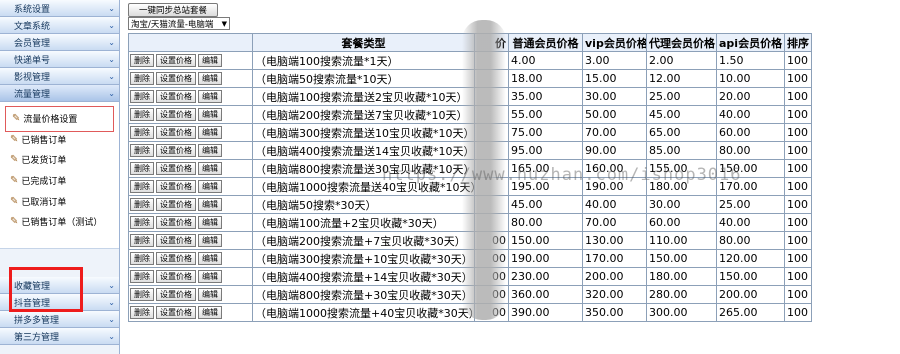  Describe the element at coordinates (614, 294) in the screenshot. I see `cell-vip: 320.00` at that location.